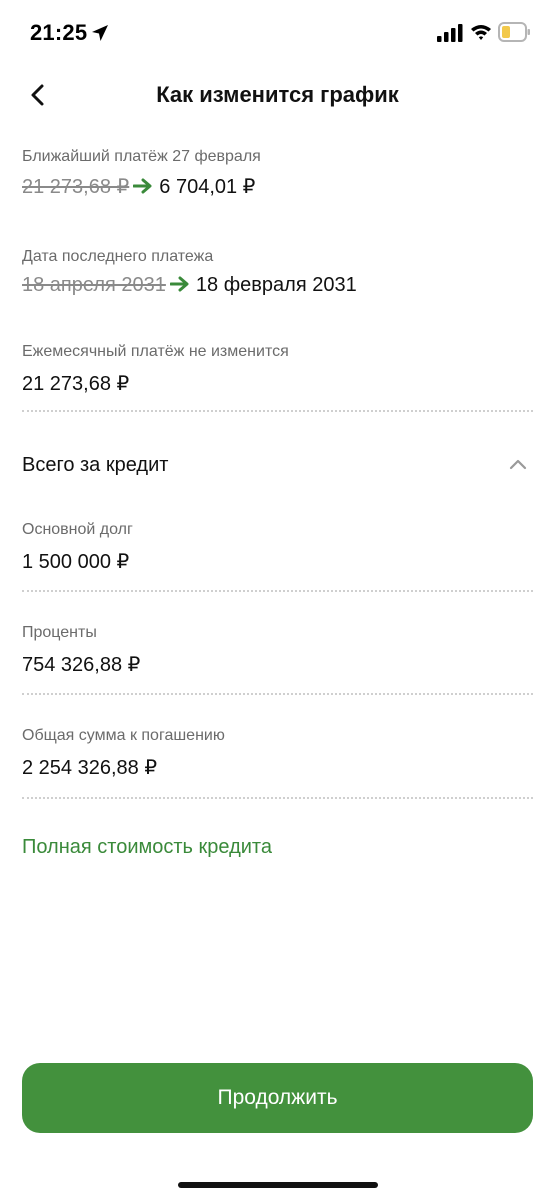  What do you see at coordinates (481, 32) in the screenshot?
I see `wifi-icon` at bounding box center [481, 32].